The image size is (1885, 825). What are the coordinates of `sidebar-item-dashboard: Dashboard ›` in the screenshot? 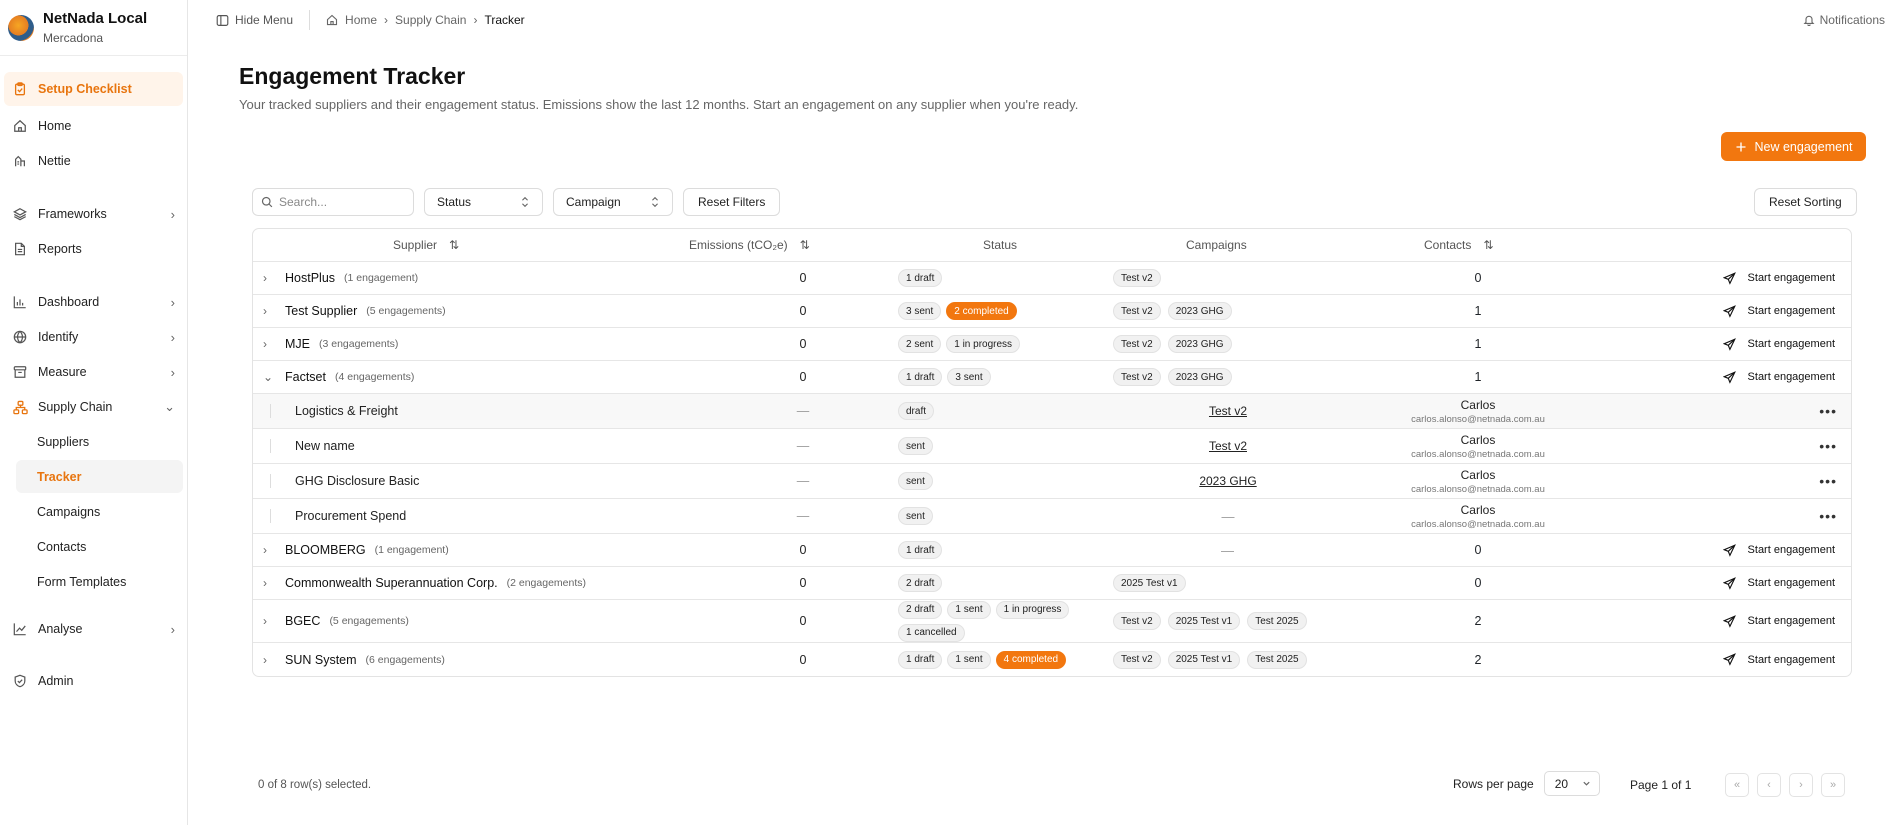 It's located at (93, 302).